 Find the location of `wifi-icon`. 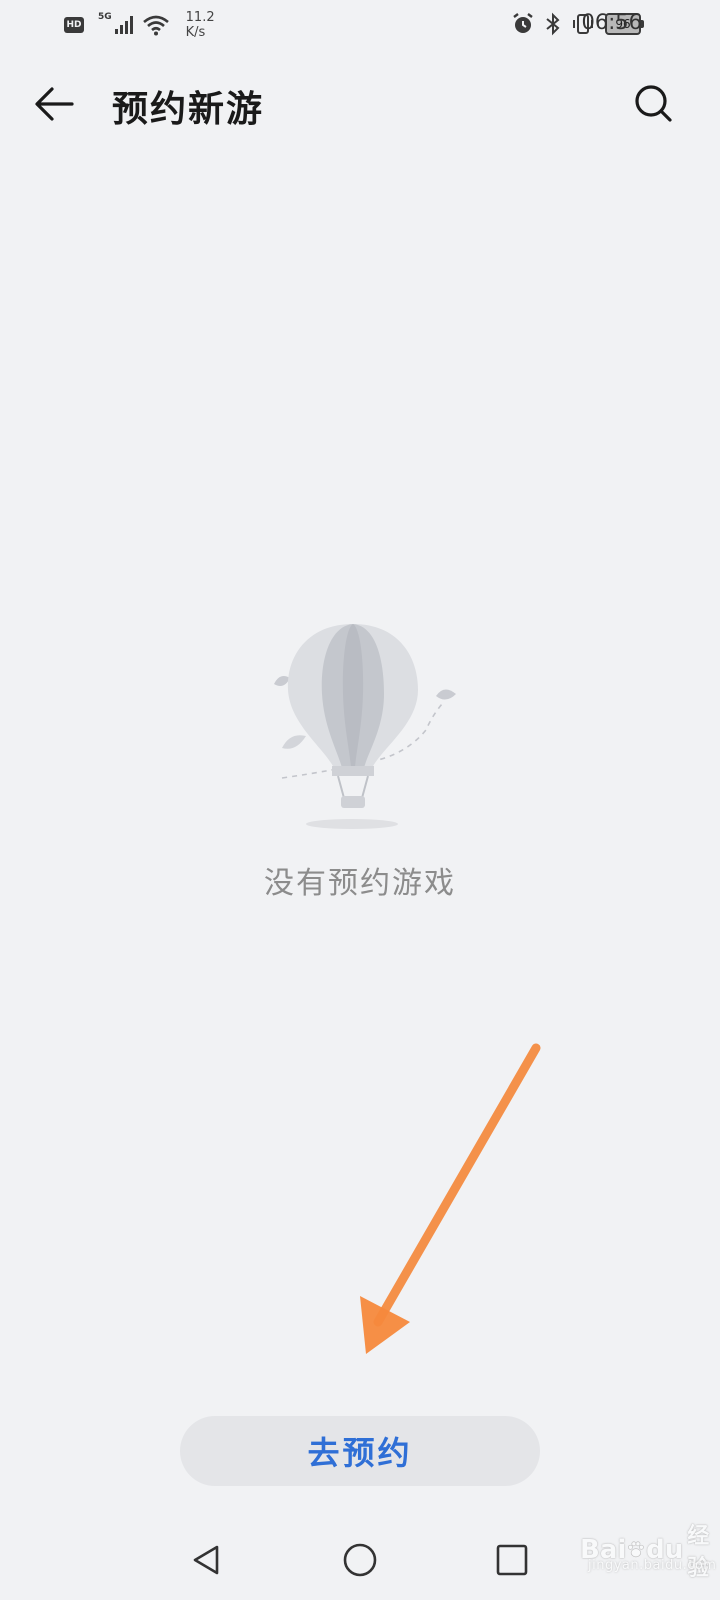

wifi-icon is located at coordinates (155, 25).